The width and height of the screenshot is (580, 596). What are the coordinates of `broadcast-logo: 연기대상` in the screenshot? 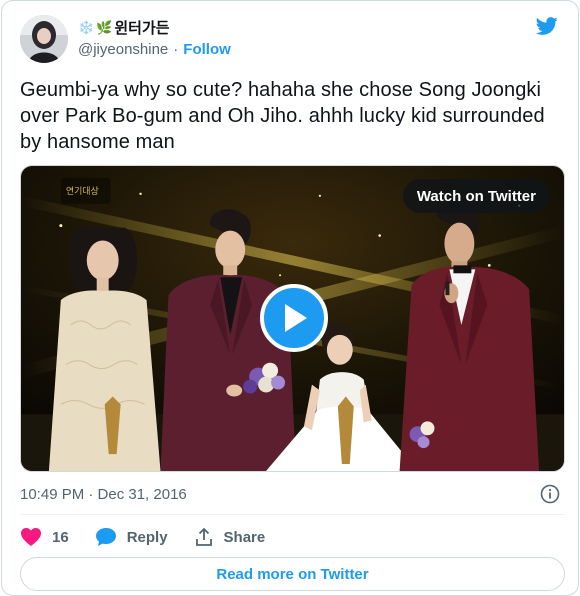 It's located at (85, 190).